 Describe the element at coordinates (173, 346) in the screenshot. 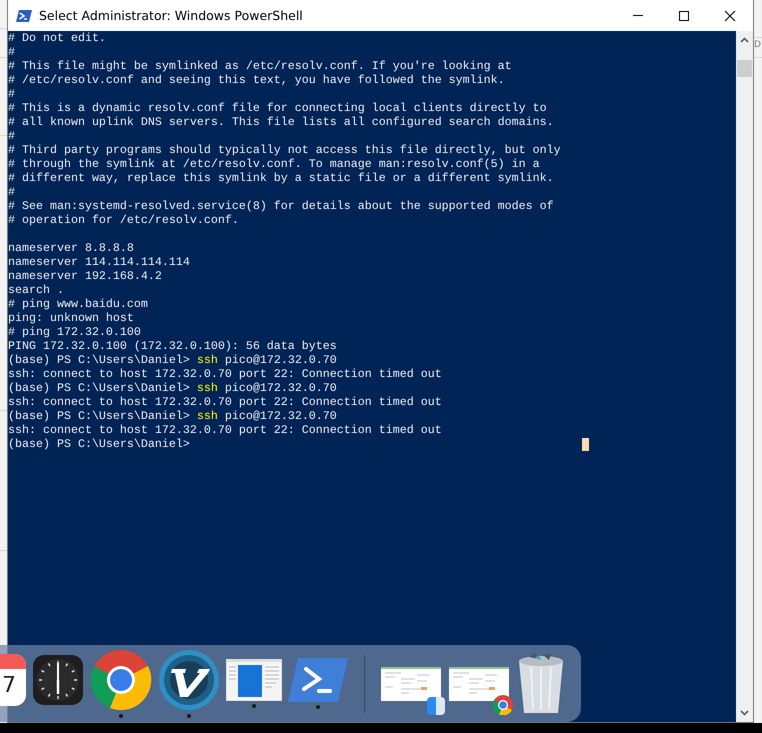

I see `console-line: PING 172.32.0.100 (172.32.0.100): 56 data bytes` at that location.